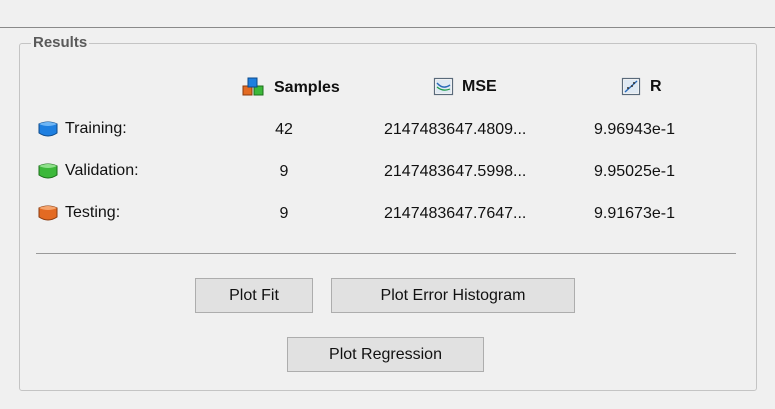 This screenshot has height=409, width=775. What do you see at coordinates (387, 27) in the screenshot?
I see `window-divider` at bounding box center [387, 27].